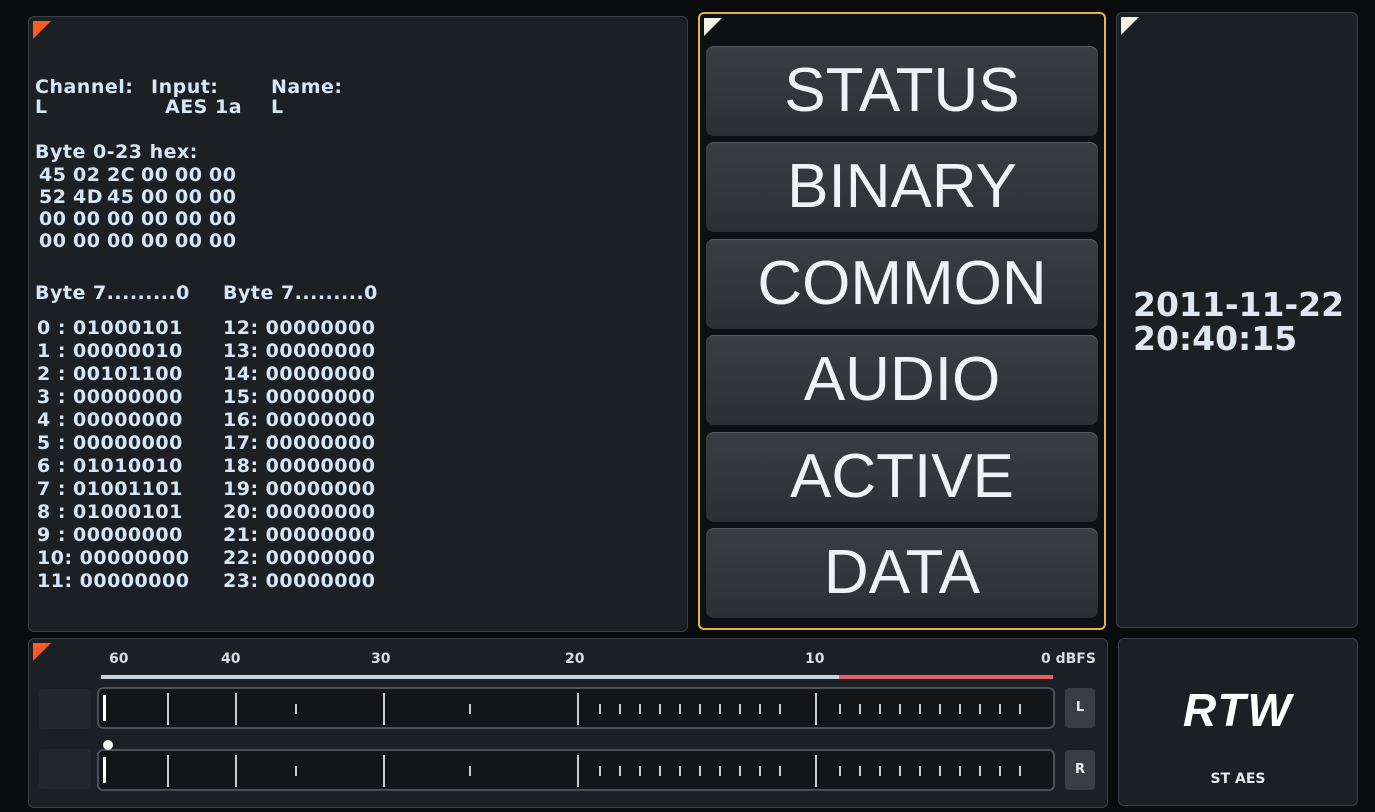 Image resolution: width=1375 pixels, height=812 pixels. Describe the element at coordinates (299, 443) in the screenshot. I see `binary-row: 17: 00000000` at that location.